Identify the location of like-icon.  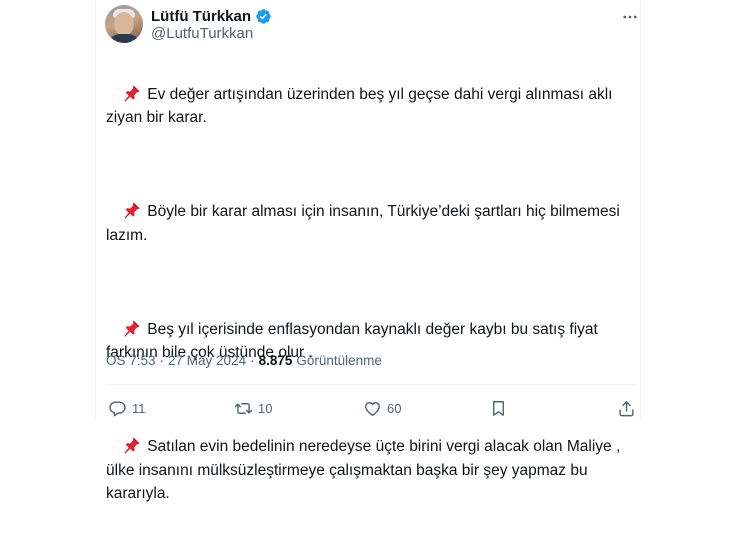
(372, 409).